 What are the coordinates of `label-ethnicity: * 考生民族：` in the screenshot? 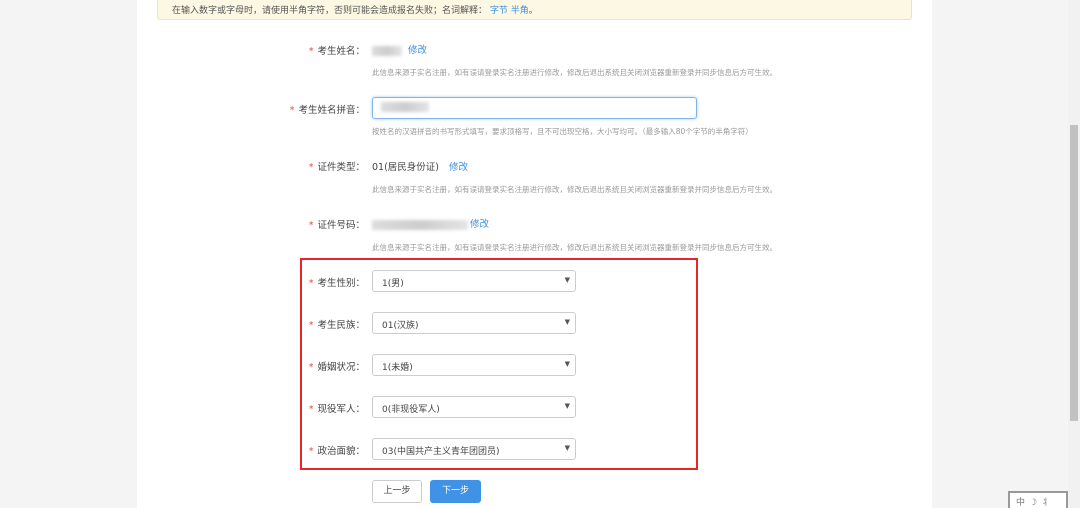 It's located at (305, 324).